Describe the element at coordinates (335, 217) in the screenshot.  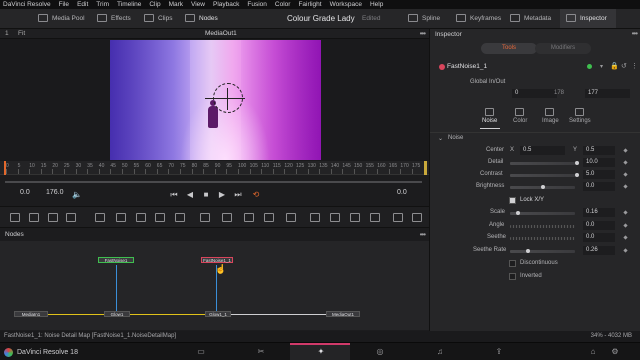
I see `ellipse-tool-icon` at that location.